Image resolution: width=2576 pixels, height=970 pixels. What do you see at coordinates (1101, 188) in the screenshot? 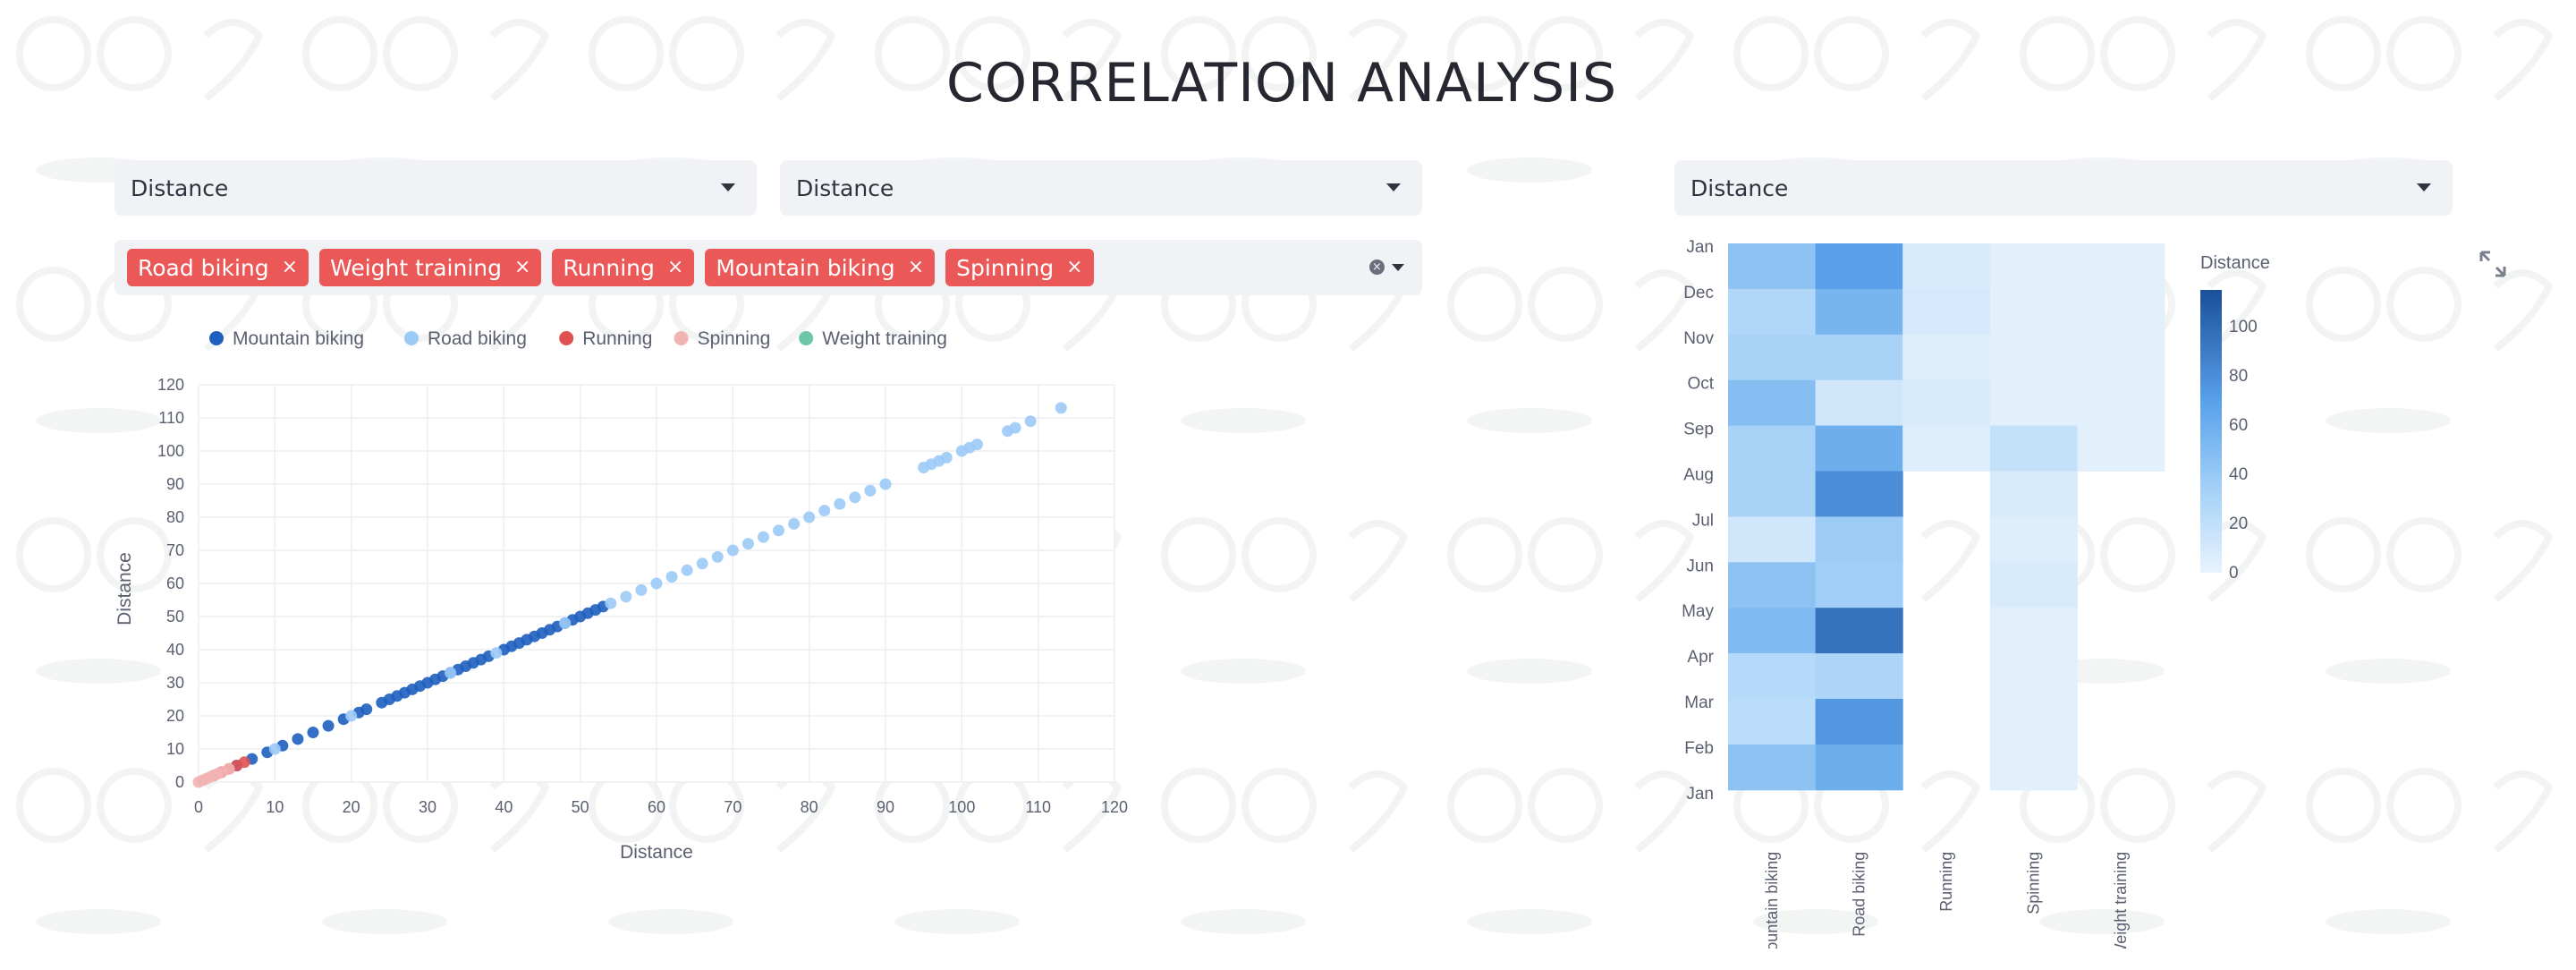
I see `y-metric-select: Distance` at bounding box center [1101, 188].